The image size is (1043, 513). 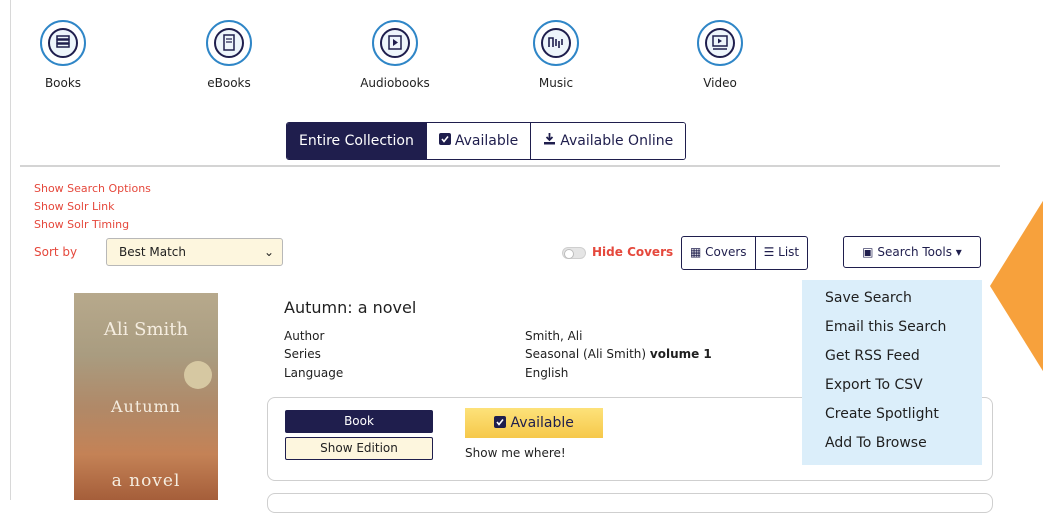 What do you see at coordinates (720, 83) in the screenshot?
I see `format-label: Video` at bounding box center [720, 83].